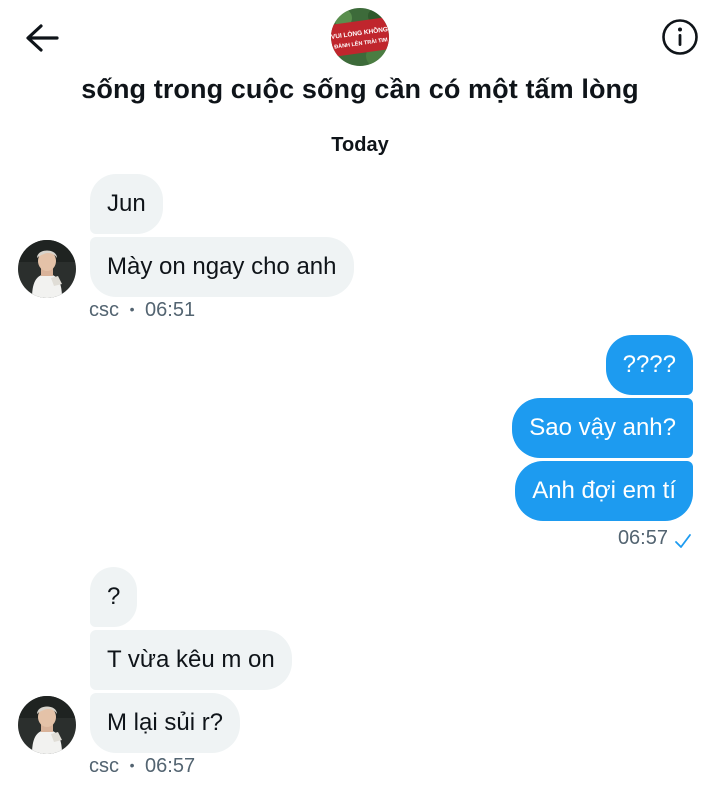 This screenshot has height=787, width=720. I want to click on message-text: Jun, so click(126, 203).